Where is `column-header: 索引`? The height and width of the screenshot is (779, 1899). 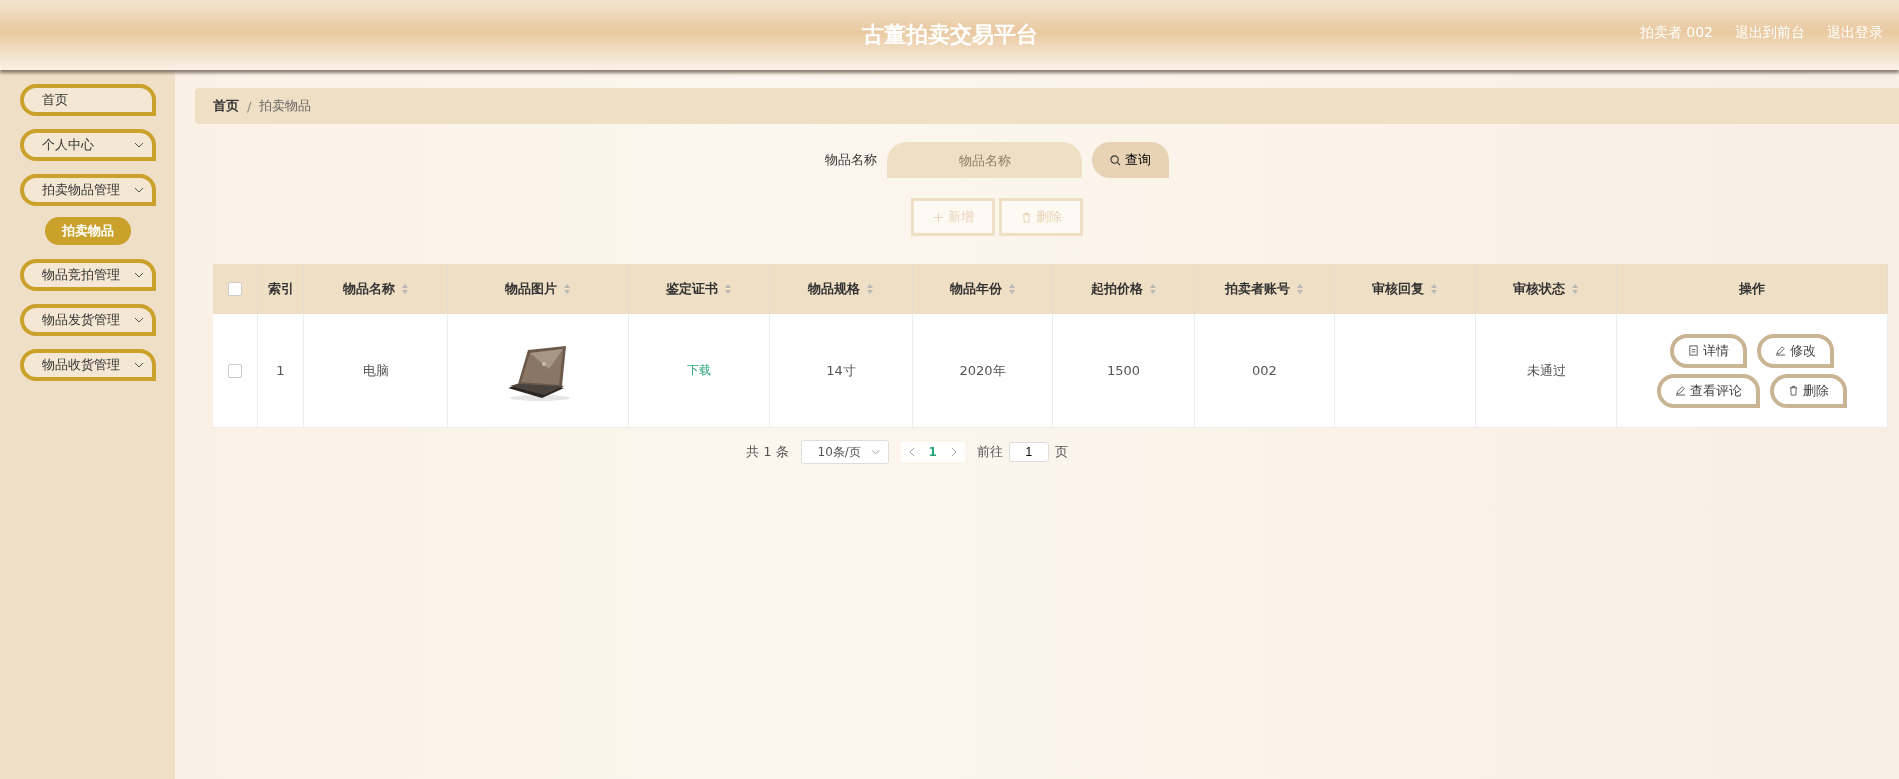 column-header: 索引 is located at coordinates (280, 289).